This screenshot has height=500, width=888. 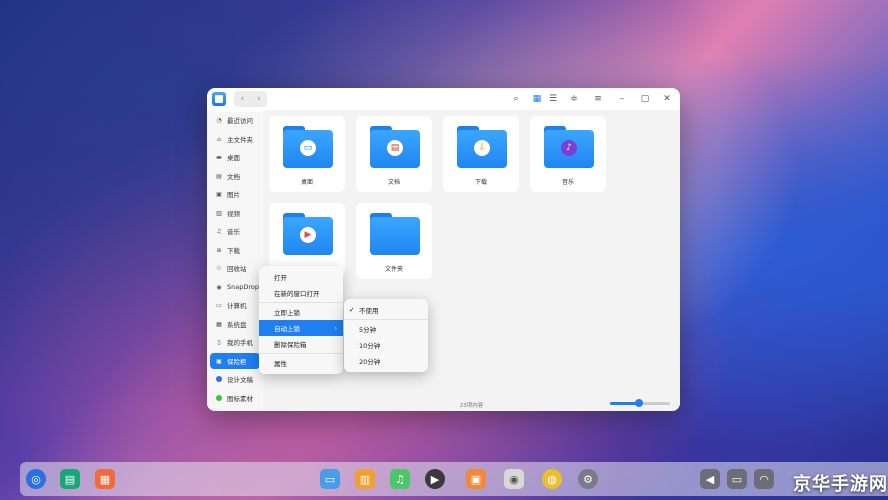 What do you see at coordinates (471, 404) in the screenshot?
I see `status-bar: 23项内容` at bounding box center [471, 404].